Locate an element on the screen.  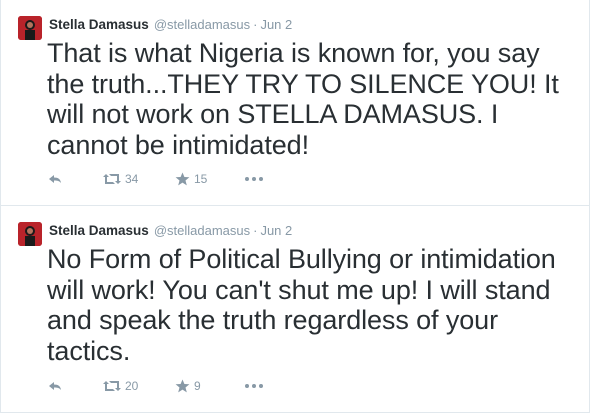
favorite-count: 9 is located at coordinates (197, 386).